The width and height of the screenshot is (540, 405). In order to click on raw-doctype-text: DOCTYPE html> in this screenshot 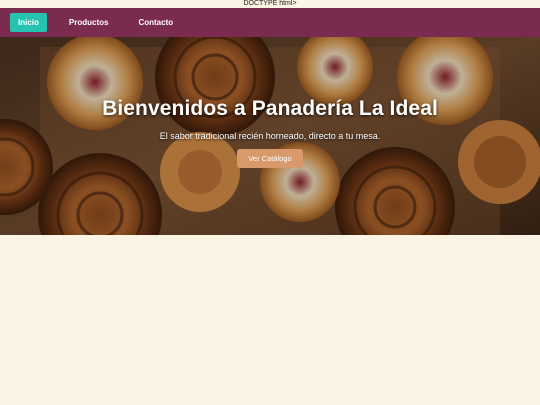, I will do `click(270, 4)`.